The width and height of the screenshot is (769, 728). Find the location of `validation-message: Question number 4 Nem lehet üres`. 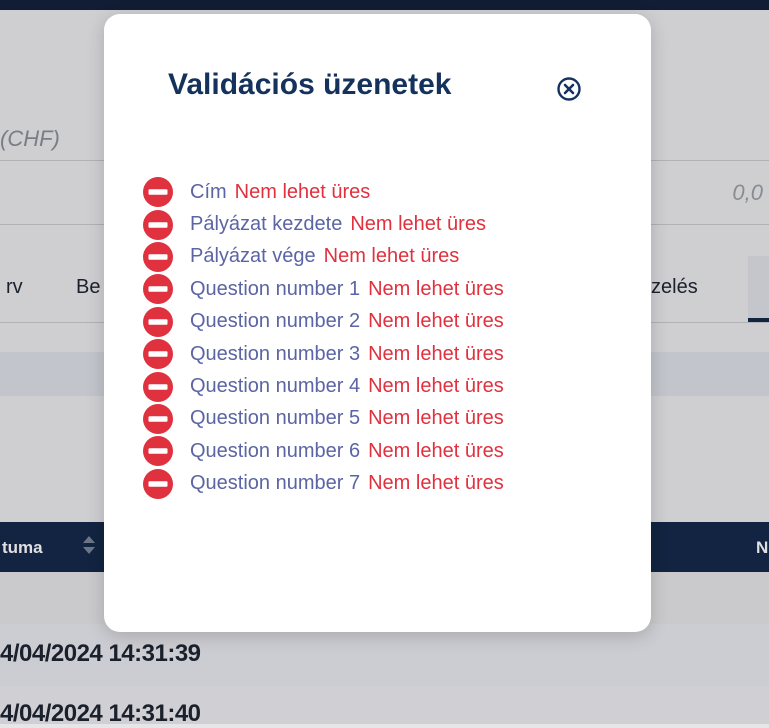

validation-message: Question number 4 Nem lehet üres is located at coordinates (323, 386).